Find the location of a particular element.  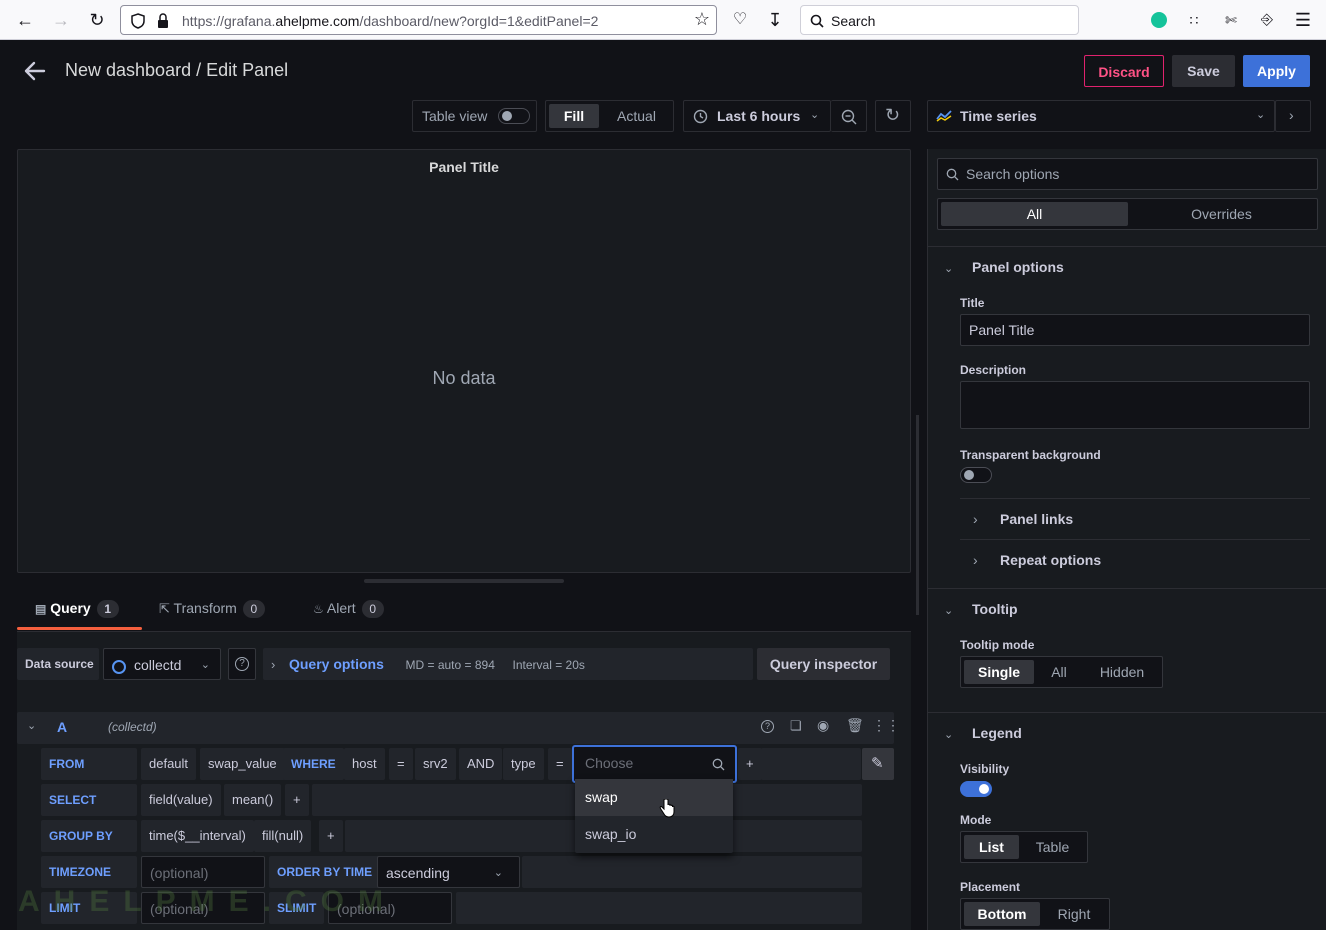

eye-icon: ◉ is located at coordinates (823, 725).